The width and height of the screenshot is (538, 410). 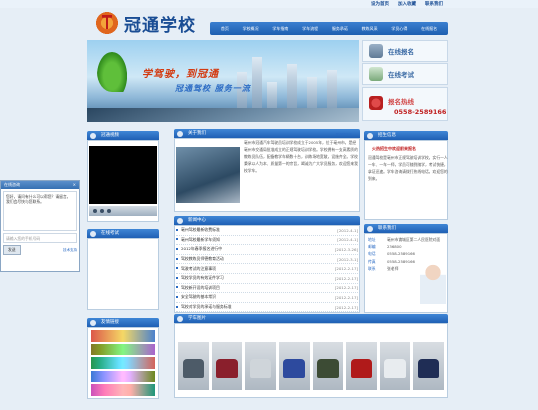 I want to click on contact-key: 联系, so click(x=372, y=268).